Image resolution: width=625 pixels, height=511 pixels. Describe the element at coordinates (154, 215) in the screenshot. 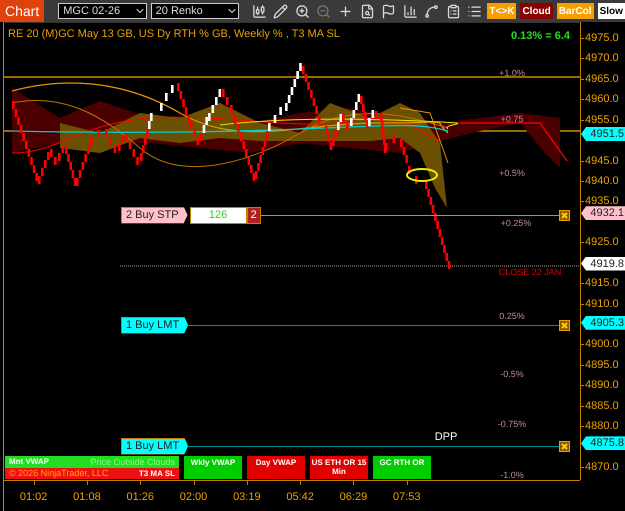

I see `order-tag: 2 Buy STP` at that location.